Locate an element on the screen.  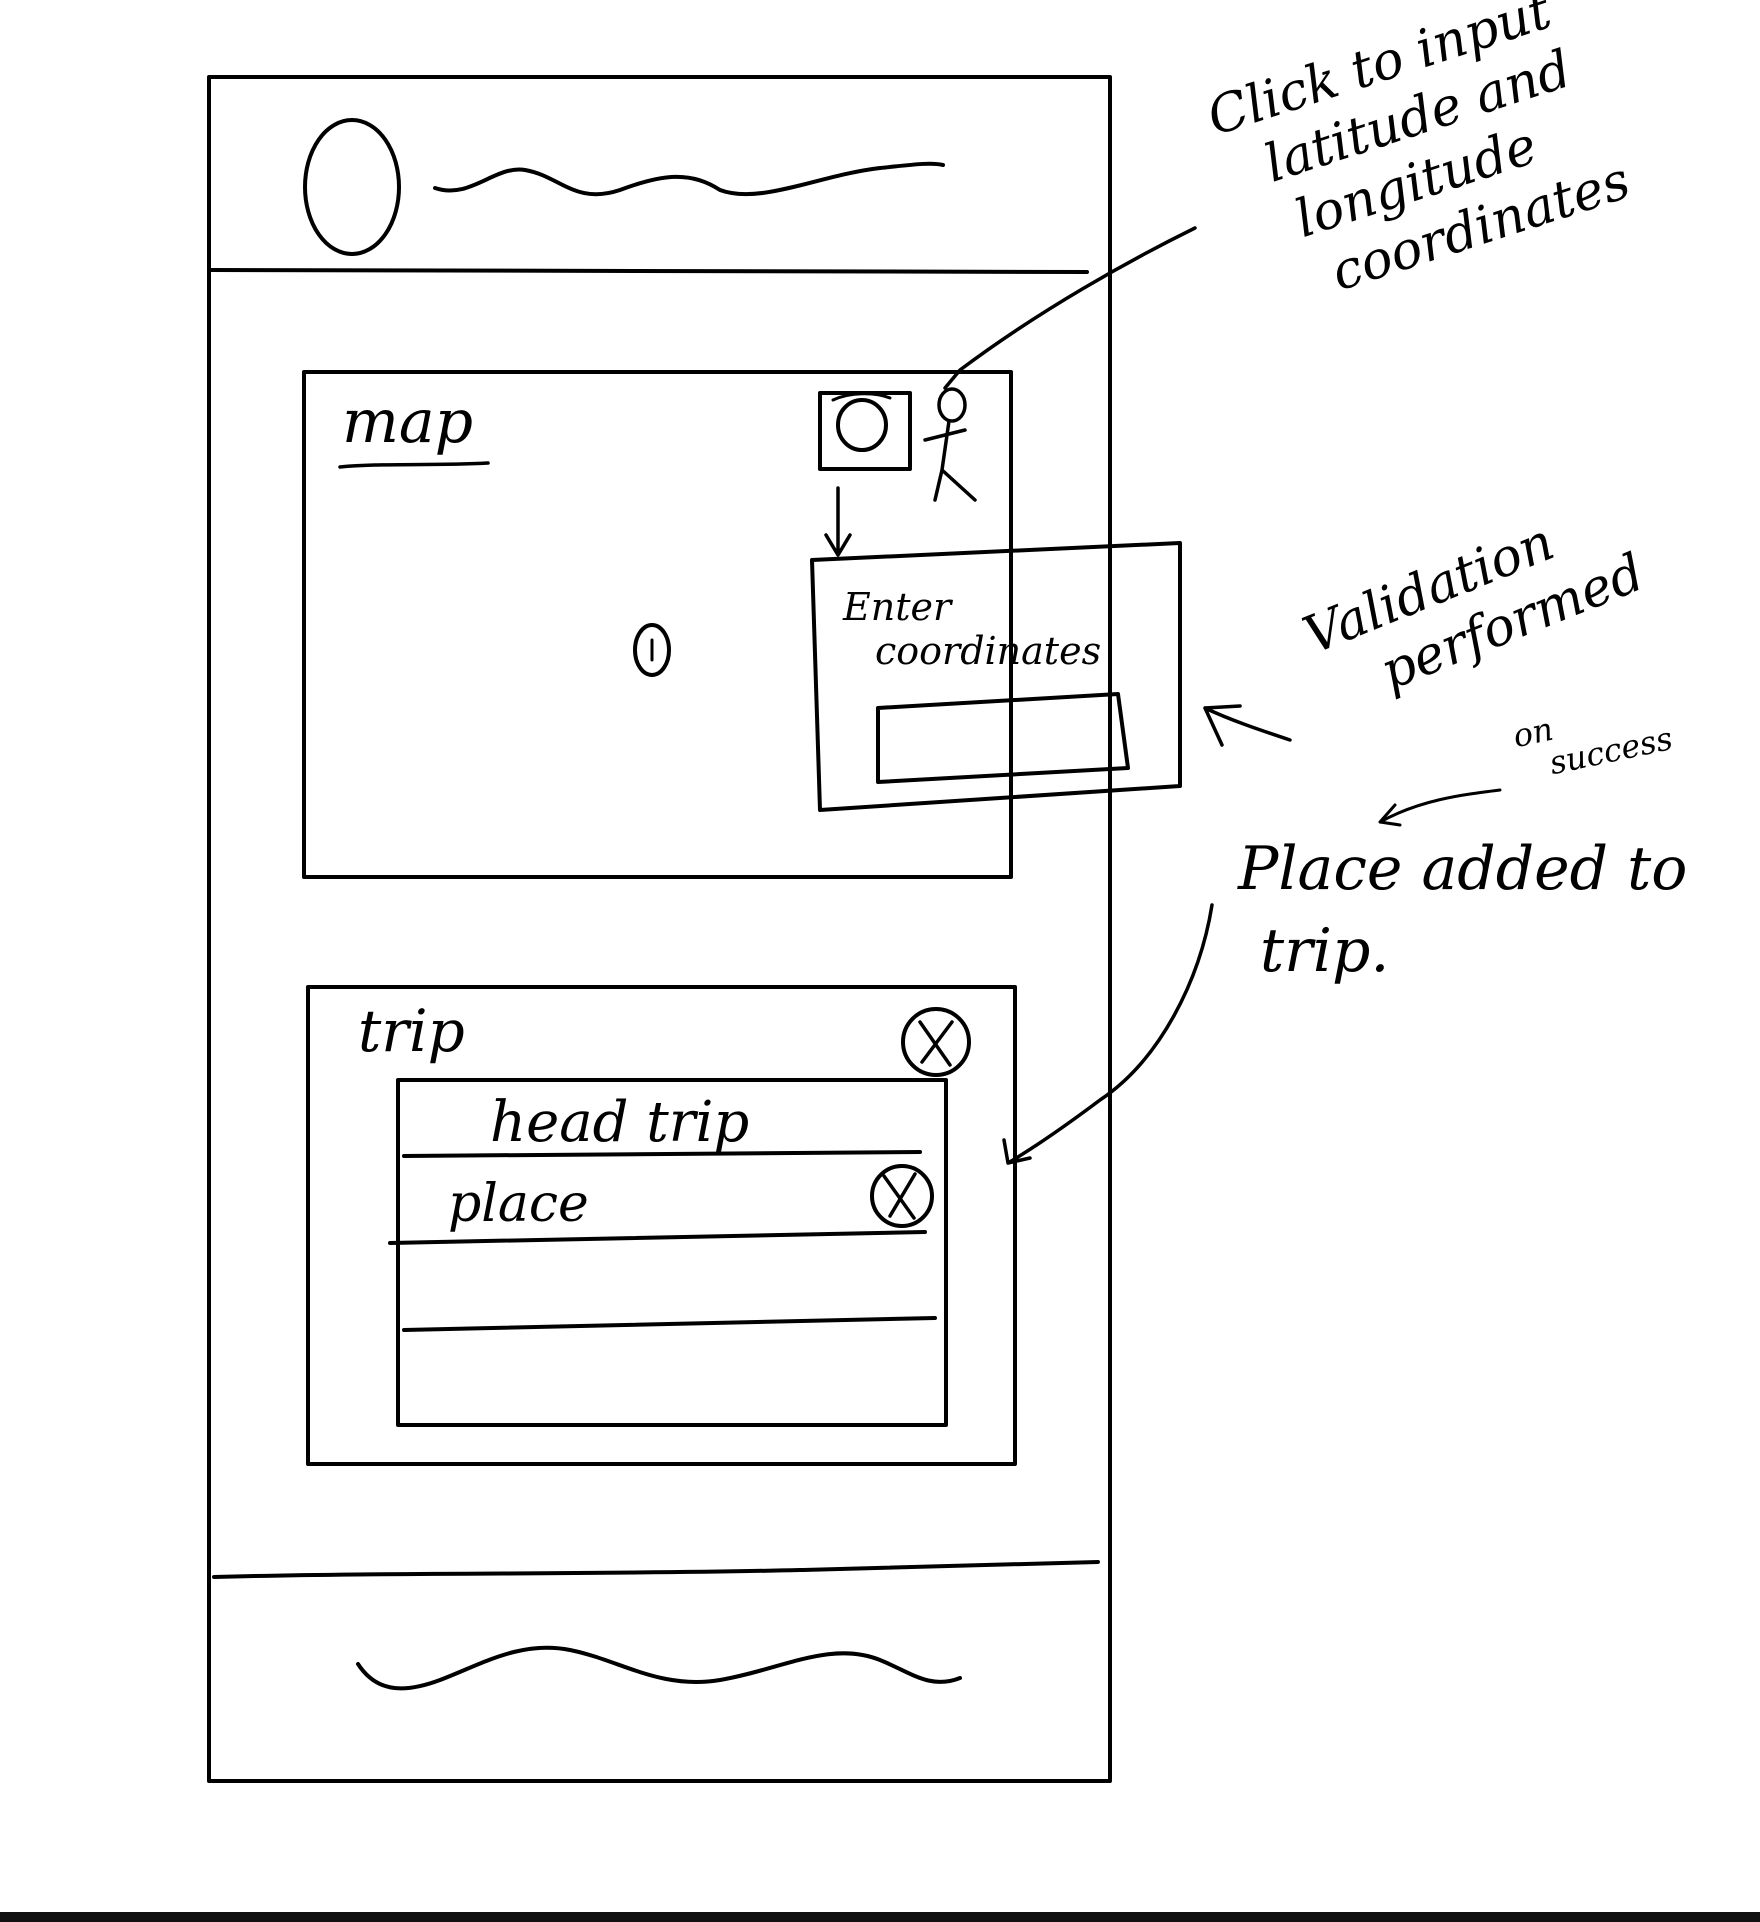
coordinate-input-icon is located at coordinates (865, 431).